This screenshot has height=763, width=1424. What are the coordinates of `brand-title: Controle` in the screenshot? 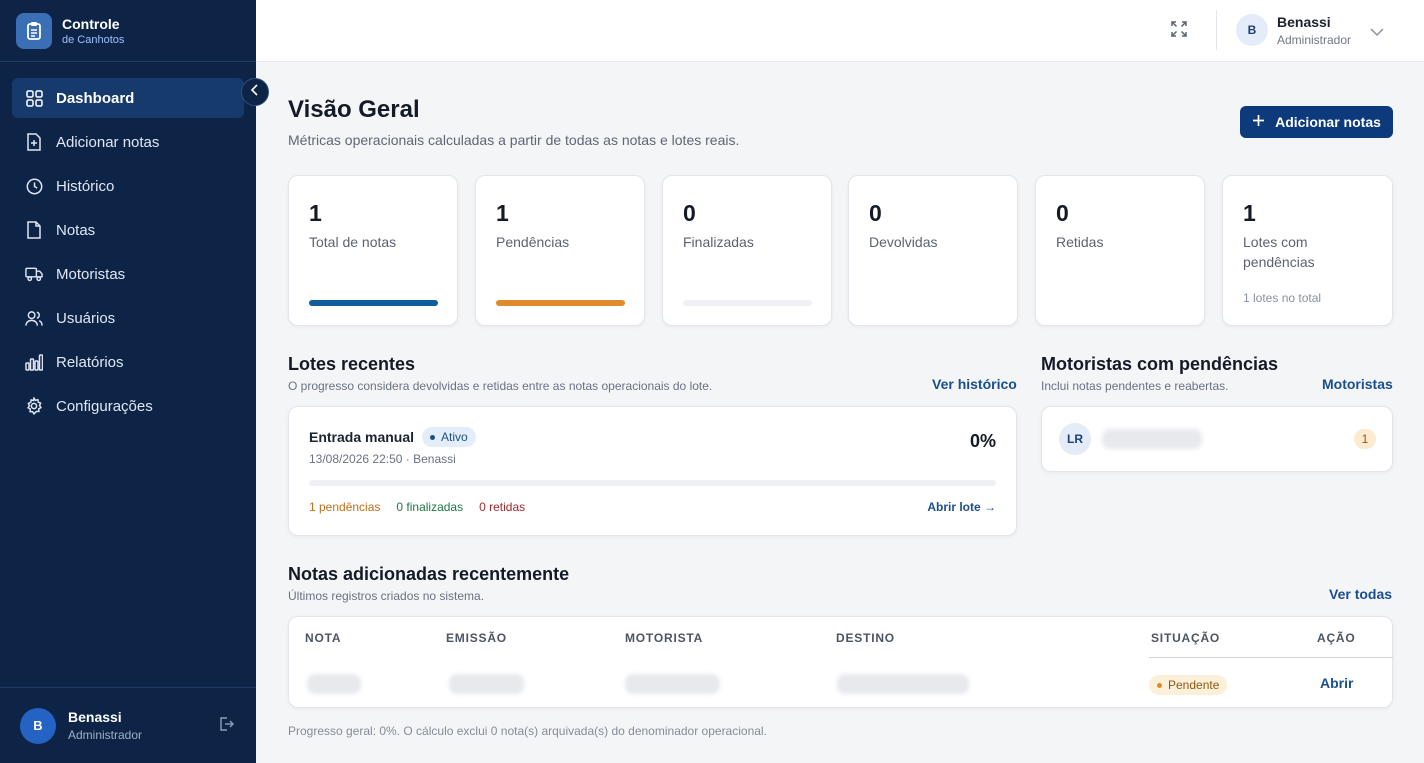 It's located at (91, 23).